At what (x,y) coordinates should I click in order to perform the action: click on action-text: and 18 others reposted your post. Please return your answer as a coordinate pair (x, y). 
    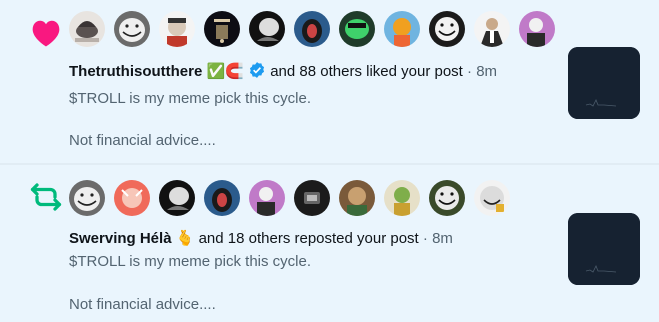
    Looking at the image, I should click on (308, 238).